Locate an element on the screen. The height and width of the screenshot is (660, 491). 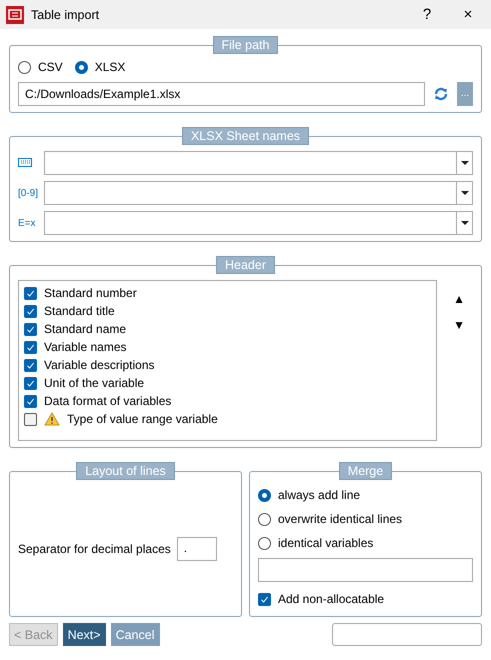
move-down-button: ▼ is located at coordinates (459, 325).